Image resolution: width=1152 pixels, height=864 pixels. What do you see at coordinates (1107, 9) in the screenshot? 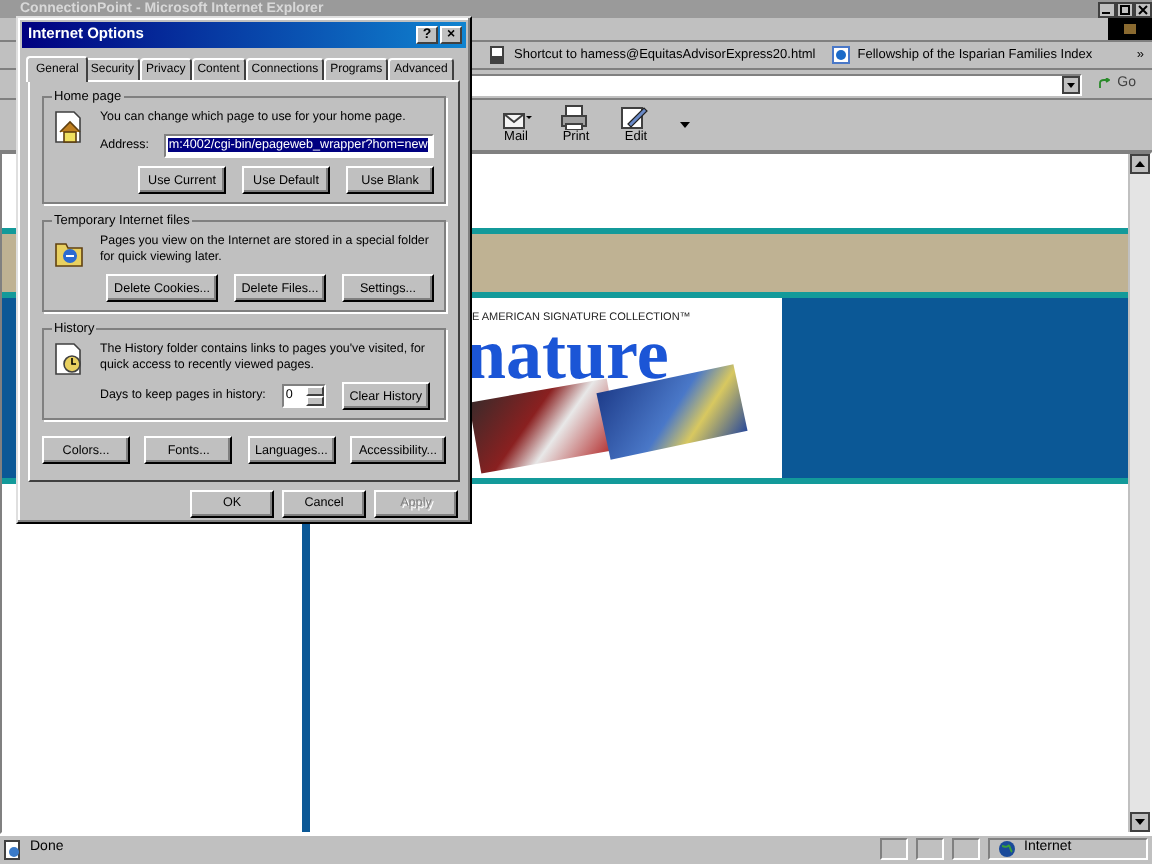
I see `minimize-icon` at bounding box center [1107, 9].